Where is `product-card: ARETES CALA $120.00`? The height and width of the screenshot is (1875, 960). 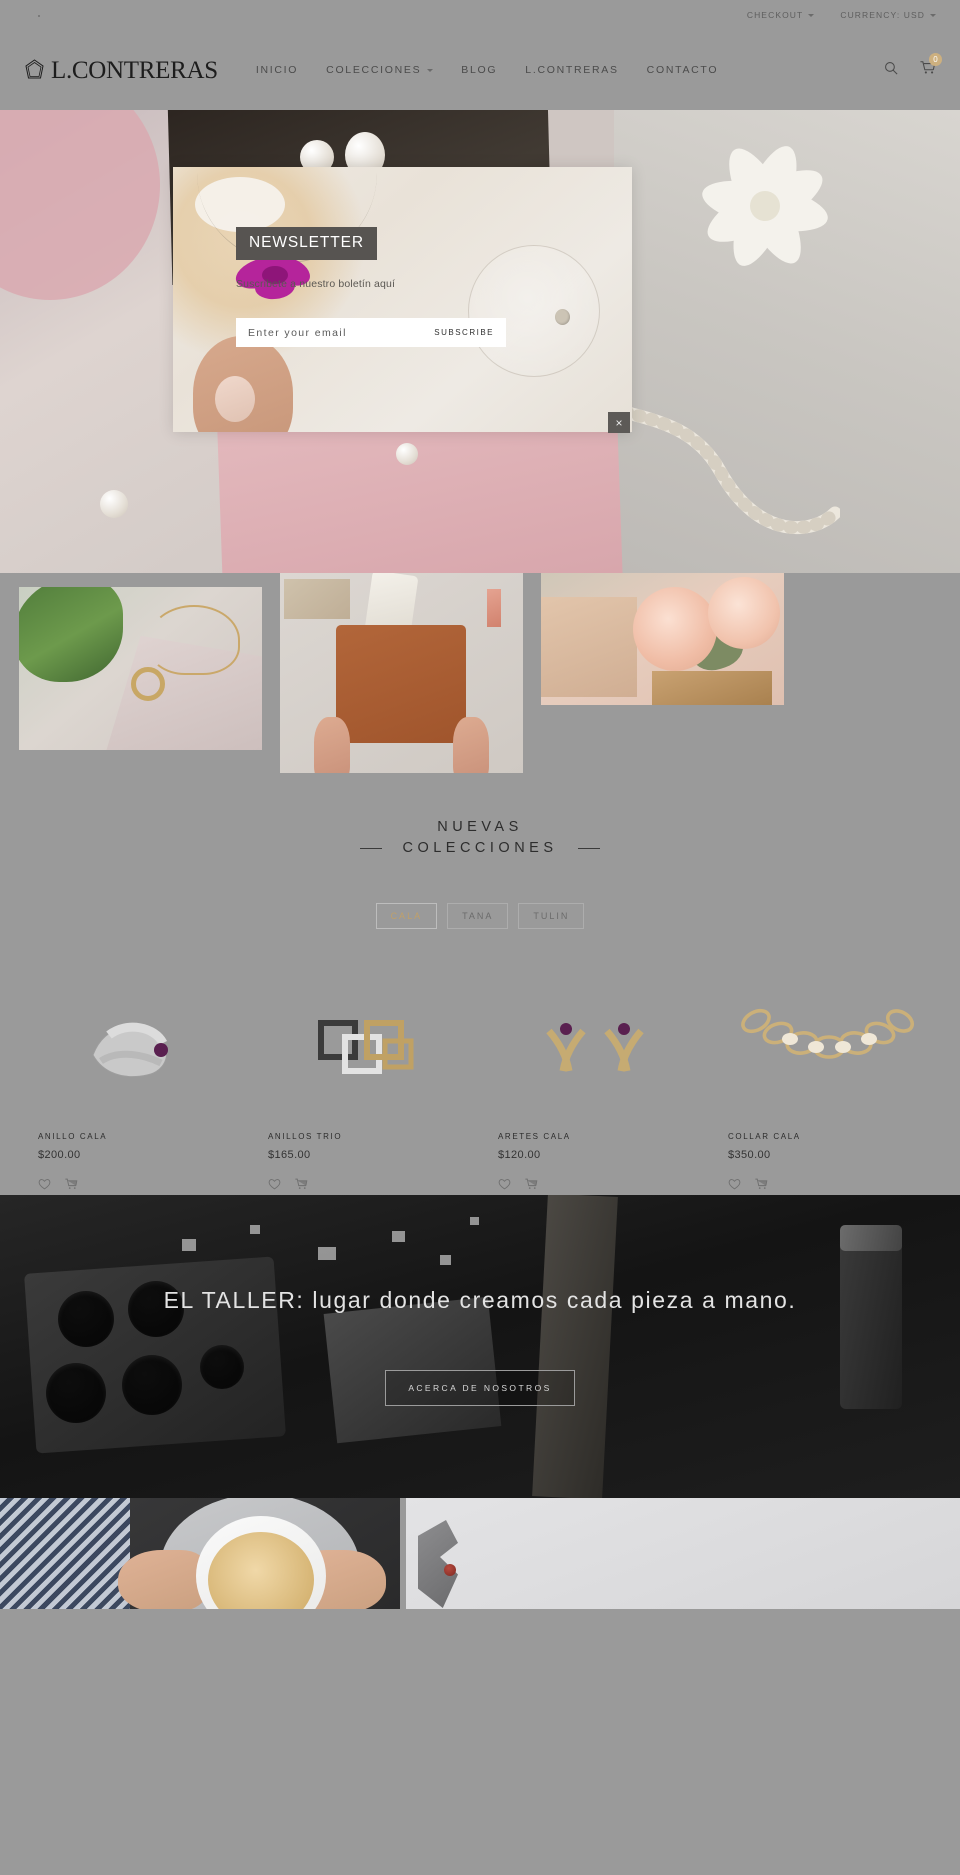 product-card: ARETES CALA $120.00 is located at coordinates (595, 1082).